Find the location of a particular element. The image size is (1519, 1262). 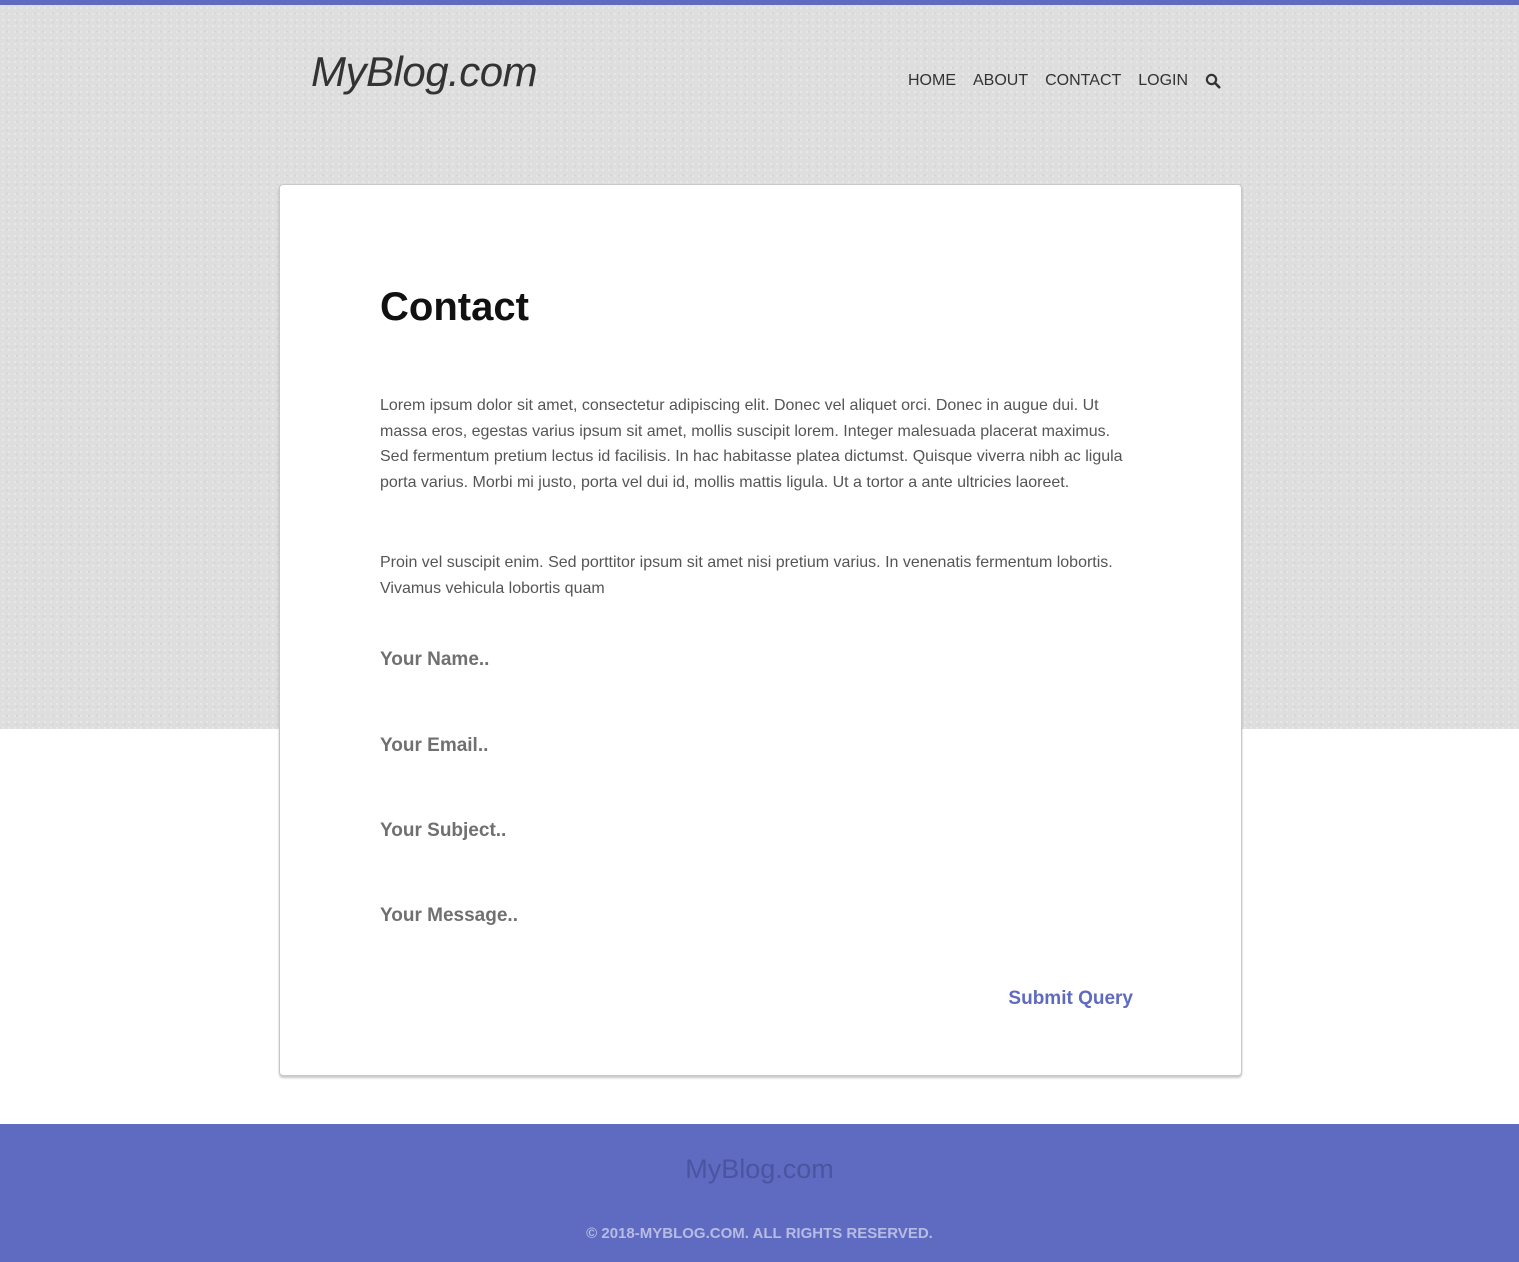

footer-copyright: © 2018-MYBLOG.COM. ALL RIGHTS RESERVED. is located at coordinates (759, 1233).